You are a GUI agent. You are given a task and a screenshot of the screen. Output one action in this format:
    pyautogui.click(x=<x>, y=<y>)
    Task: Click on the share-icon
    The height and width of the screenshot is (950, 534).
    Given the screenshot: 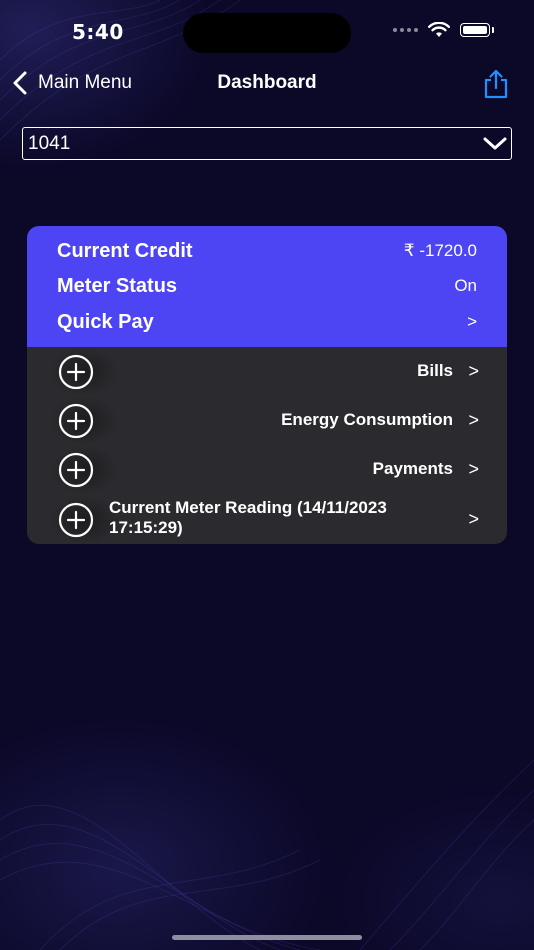 What is the action you would take?
    pyautogui.click(x=496, y=84)
    